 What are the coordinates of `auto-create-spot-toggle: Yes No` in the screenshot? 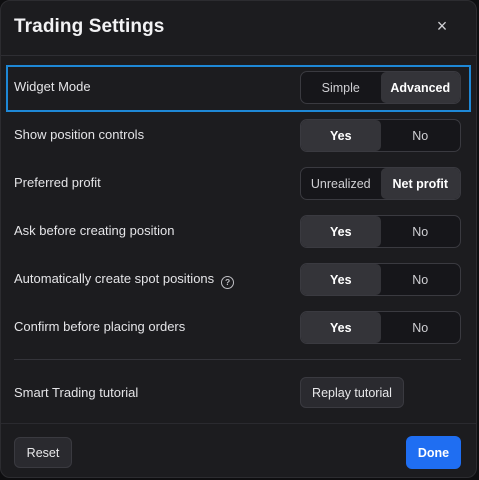 It's located at (380, 279).